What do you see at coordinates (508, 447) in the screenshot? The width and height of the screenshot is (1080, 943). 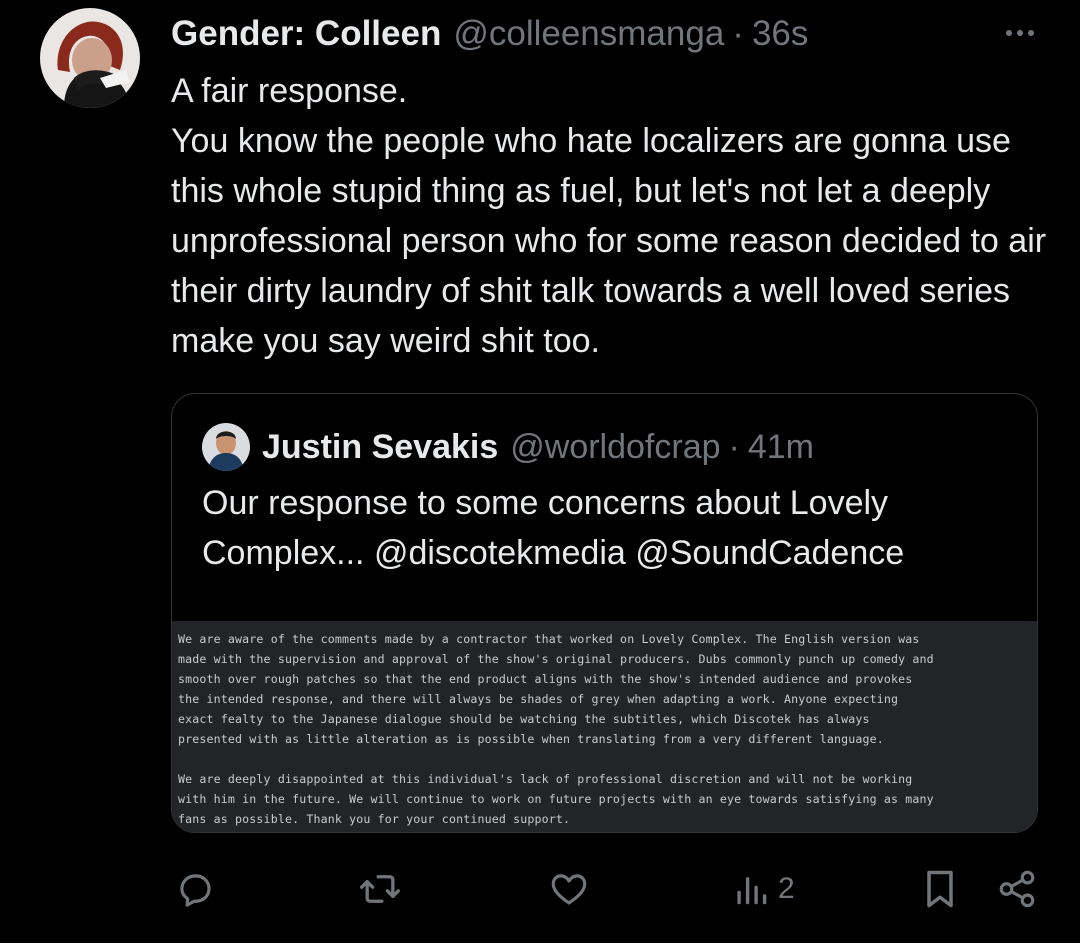 I see `quoted-post-header: Justin Sevakis @worldofcrap · 41m` at bounding box center [508, 447].